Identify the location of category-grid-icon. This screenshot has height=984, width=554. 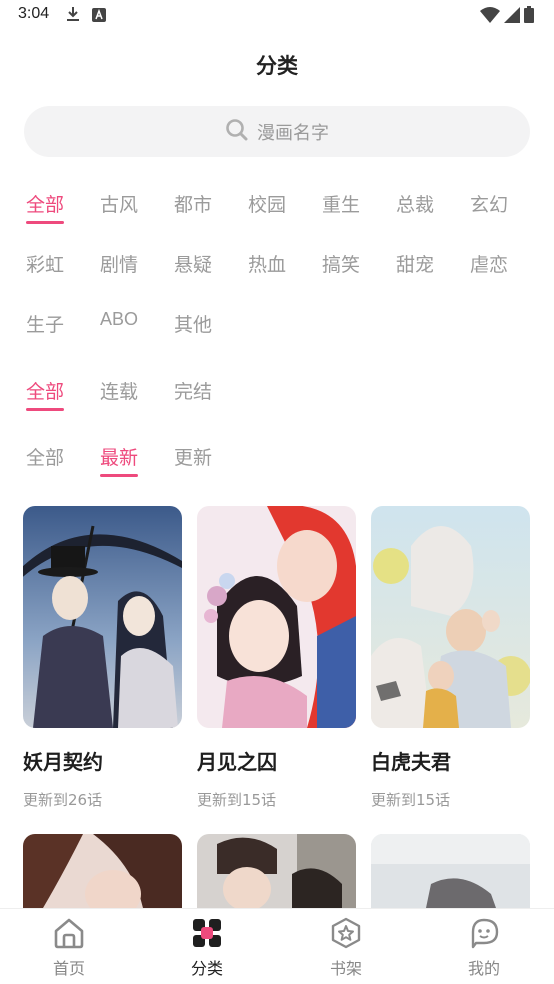
(207, 935).